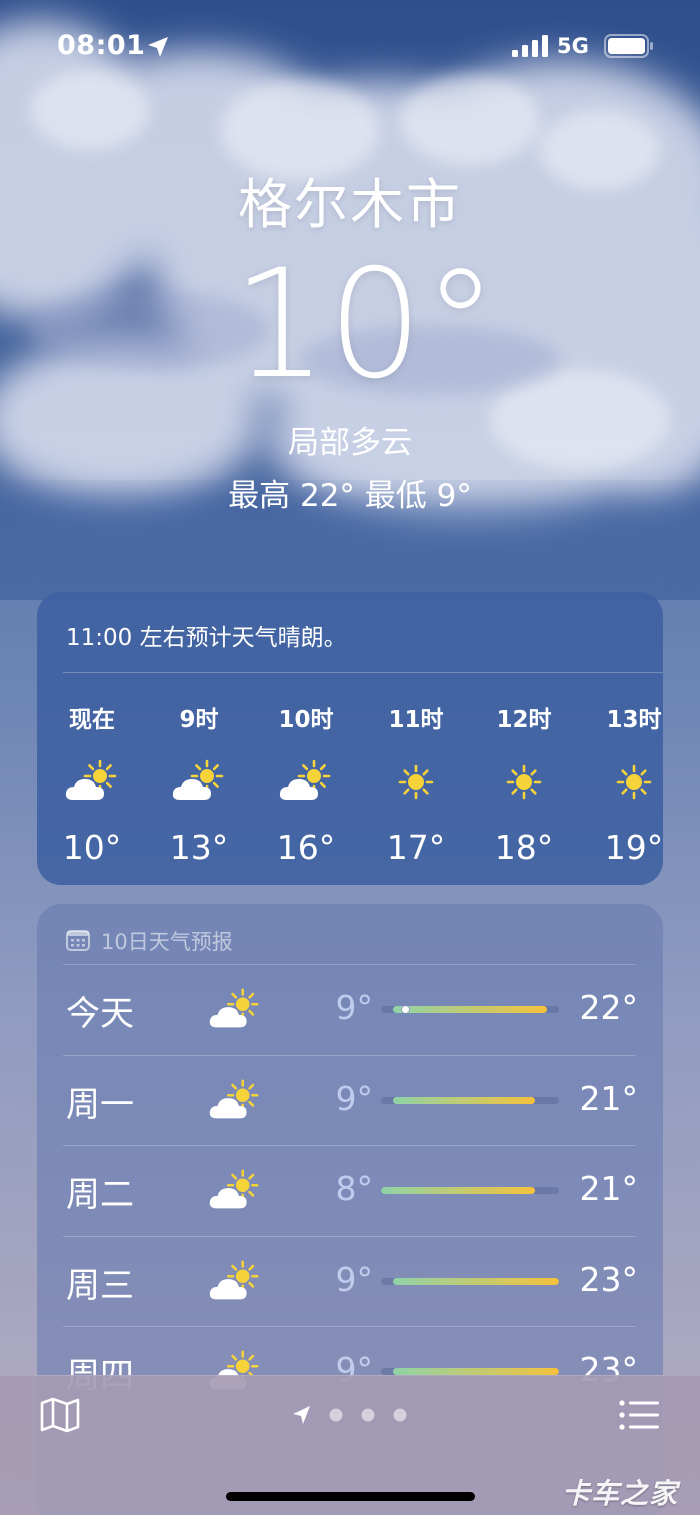 Image resolution: width=700 pixels, height=1515 pixels. I want to click on day-name: 周三, so click(100, 1285).